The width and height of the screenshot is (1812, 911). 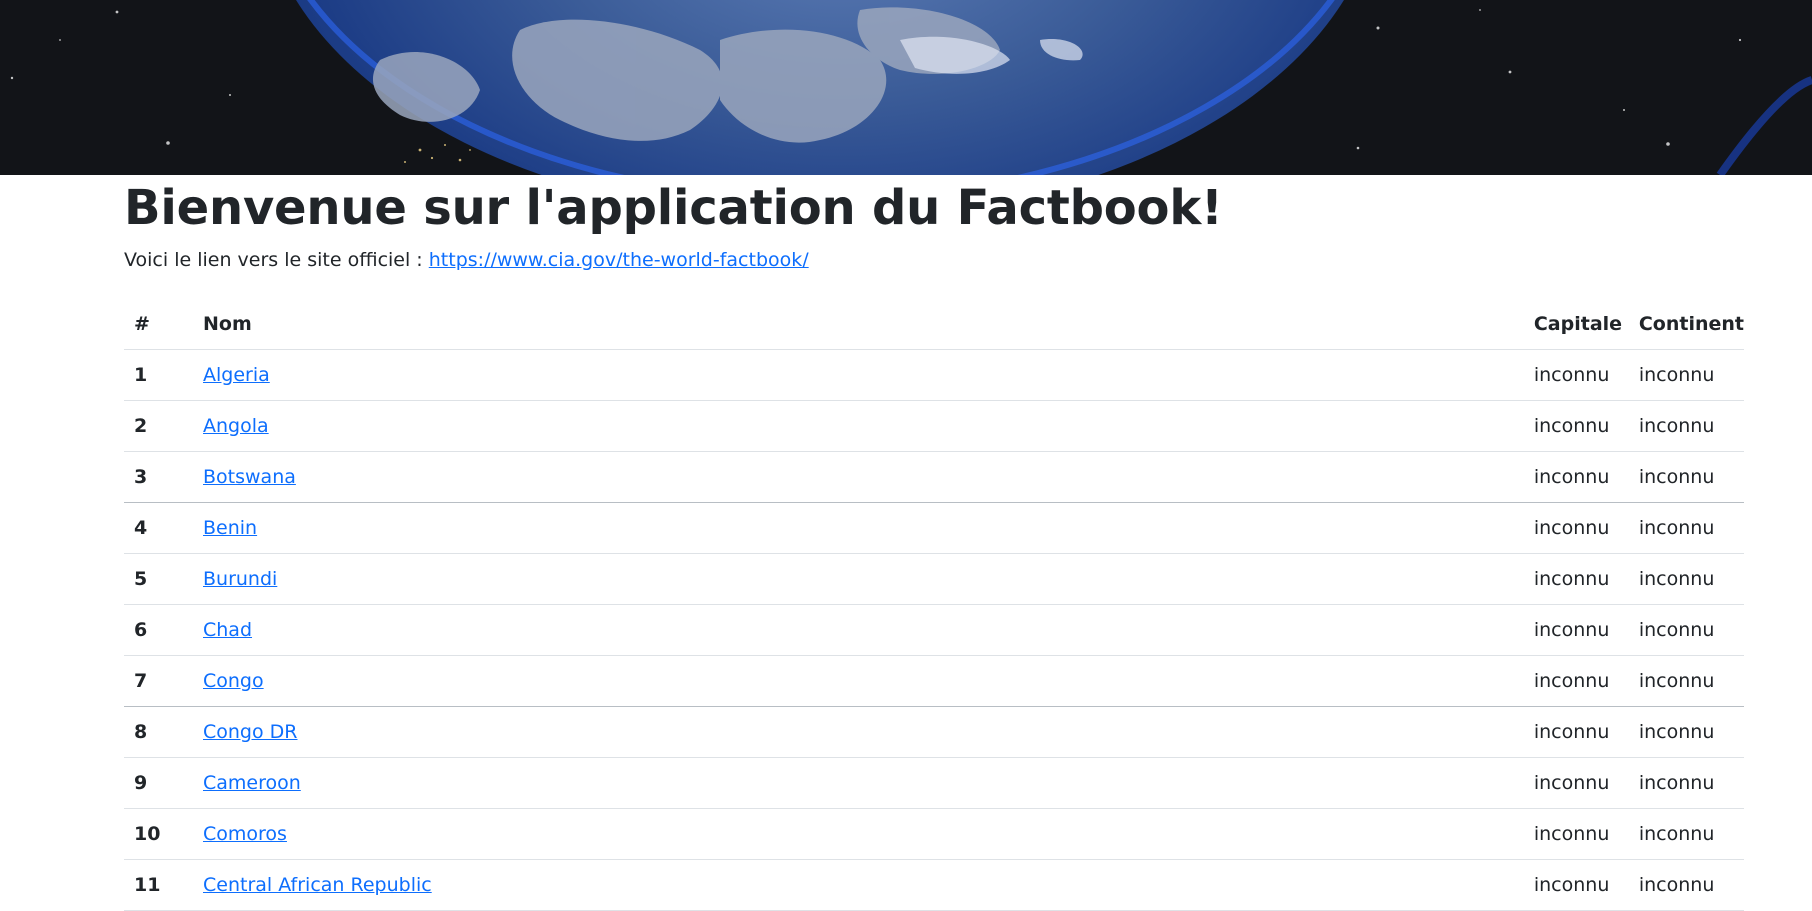 What do you see at coordinates (158, 834) in the screenshot?
I see `row-number: 10` at bounding box center [158, 834].